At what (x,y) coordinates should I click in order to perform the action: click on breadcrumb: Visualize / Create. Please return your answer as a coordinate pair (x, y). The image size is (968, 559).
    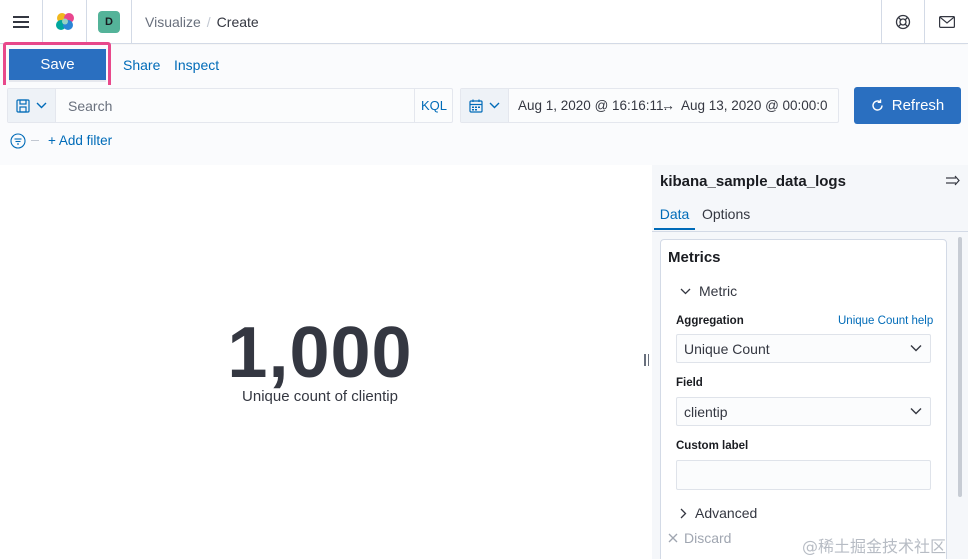
    Looking at the image, I should click on (202, 22).